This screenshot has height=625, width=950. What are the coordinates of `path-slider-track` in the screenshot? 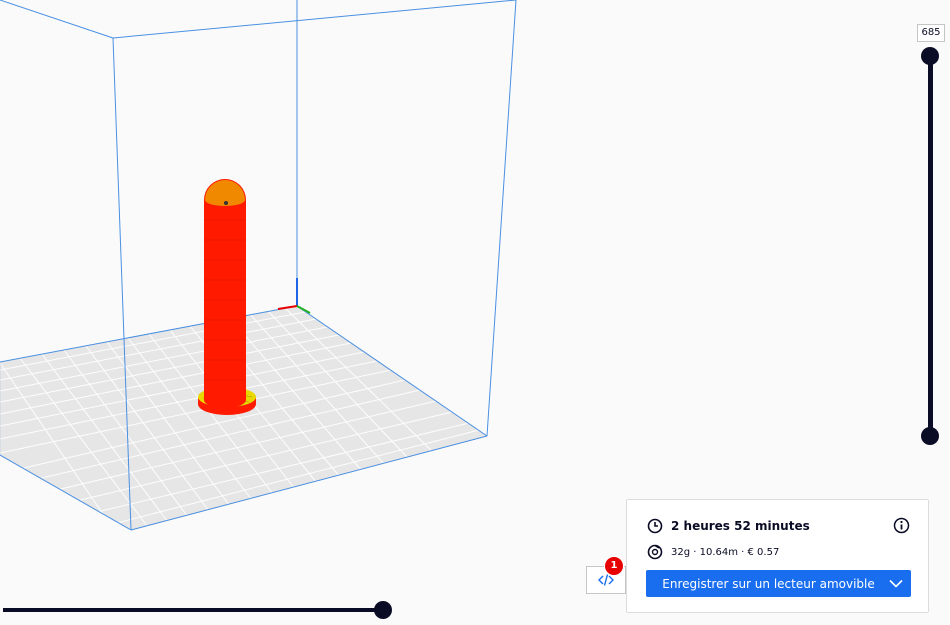 It's located at (193, 610).